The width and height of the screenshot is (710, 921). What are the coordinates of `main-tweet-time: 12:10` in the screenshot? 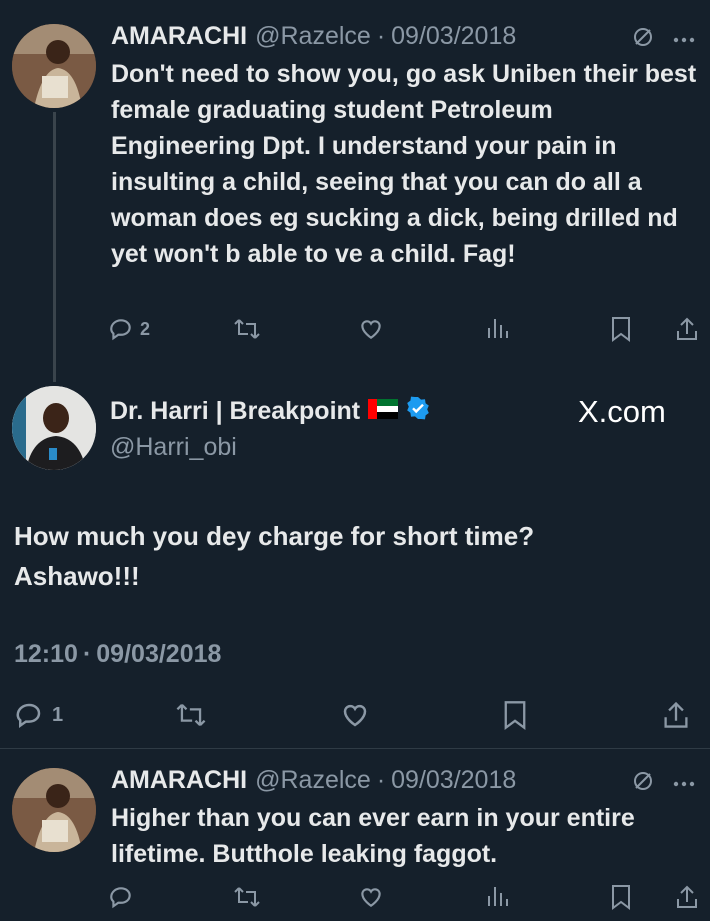 It's located at (46, 654).